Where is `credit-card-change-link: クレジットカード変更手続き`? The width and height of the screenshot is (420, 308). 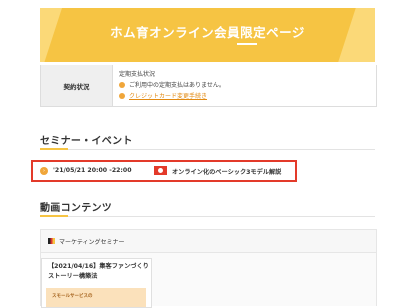 credit-card-change-link: クレジットカード変更手続き is located at coordinates (168, 96).